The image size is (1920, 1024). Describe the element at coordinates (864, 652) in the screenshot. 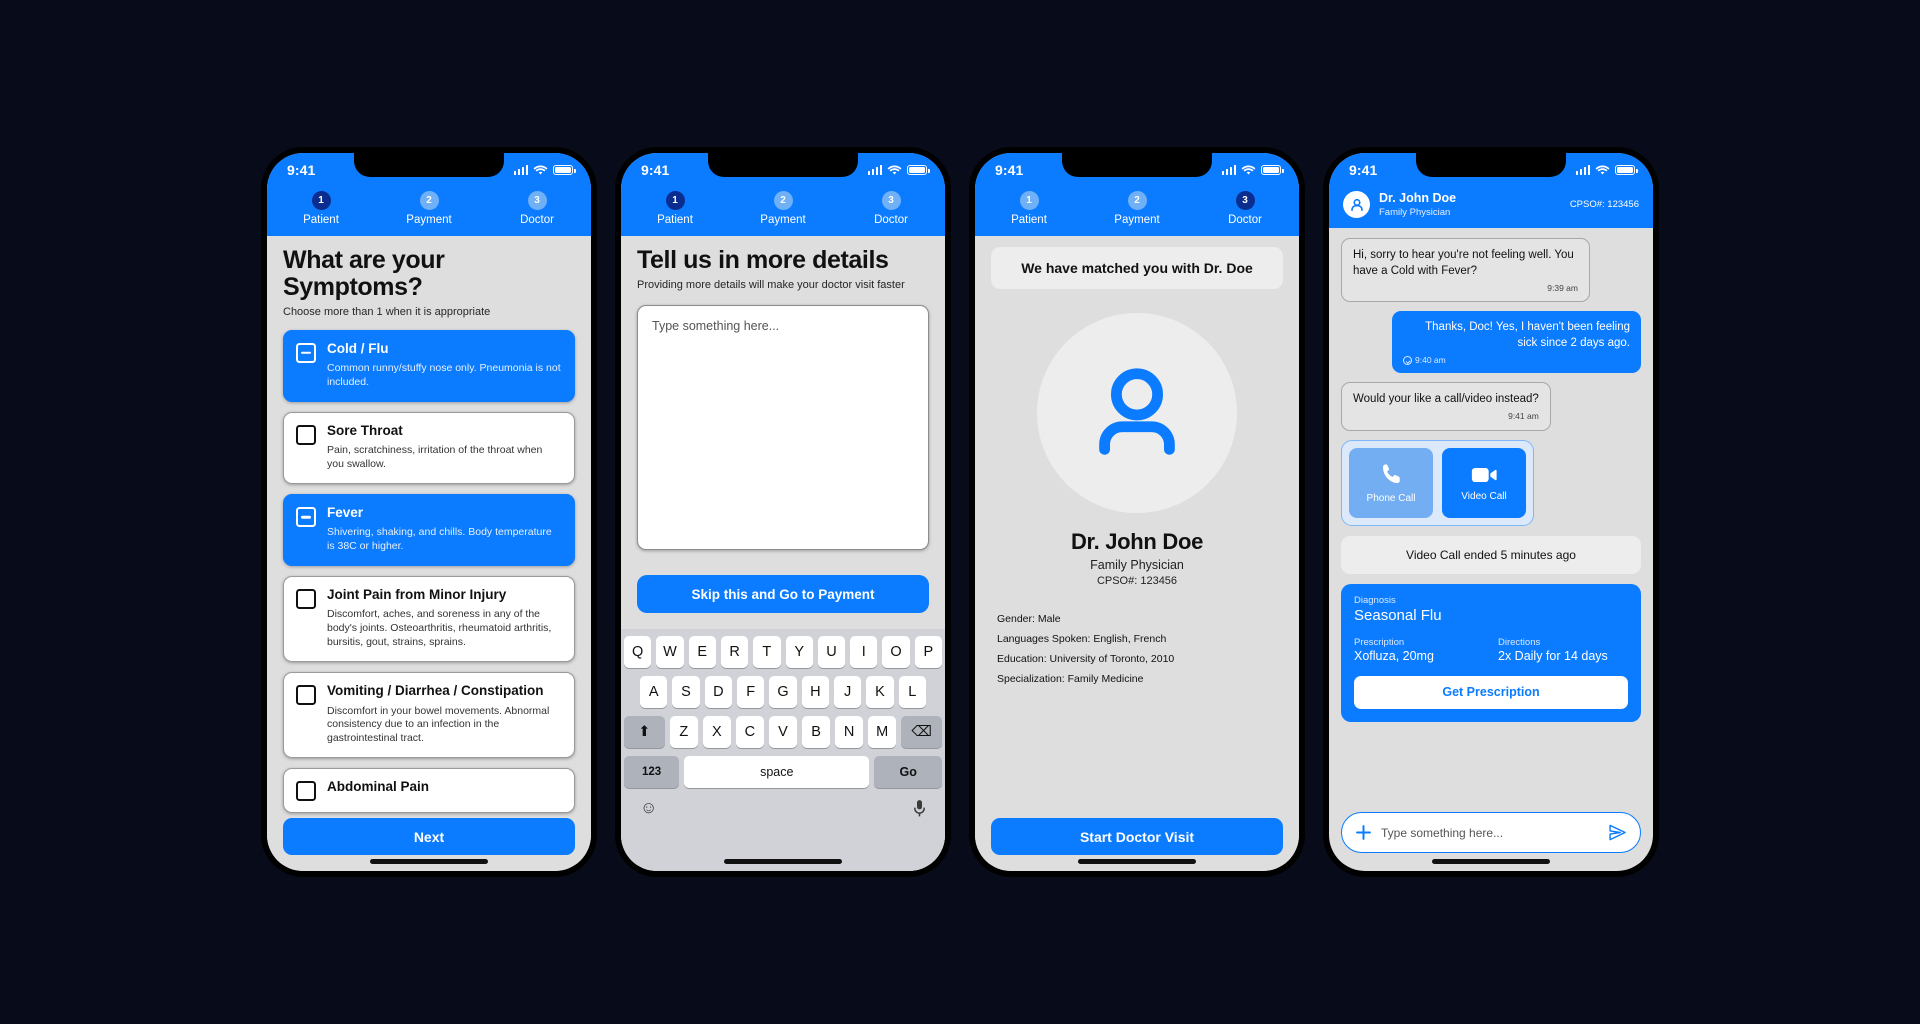

I see `key-i: I` at that location.